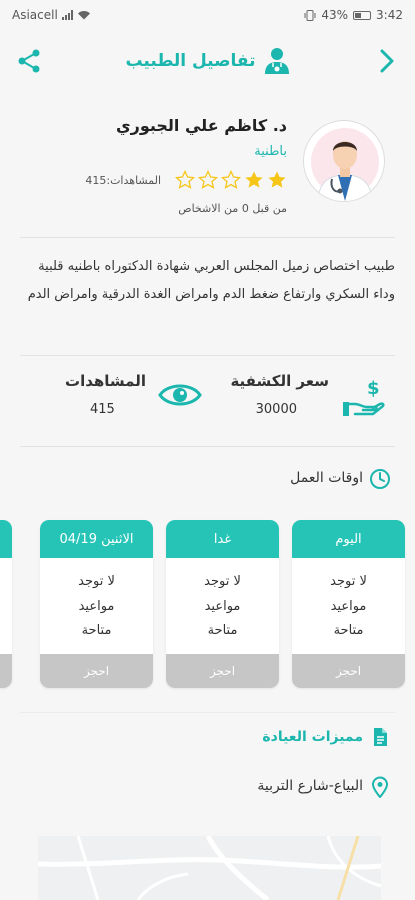  I want to click on day-card-tomorrow: غدا لا توجد مواعيد متاحة احجز, so click(222, 604).